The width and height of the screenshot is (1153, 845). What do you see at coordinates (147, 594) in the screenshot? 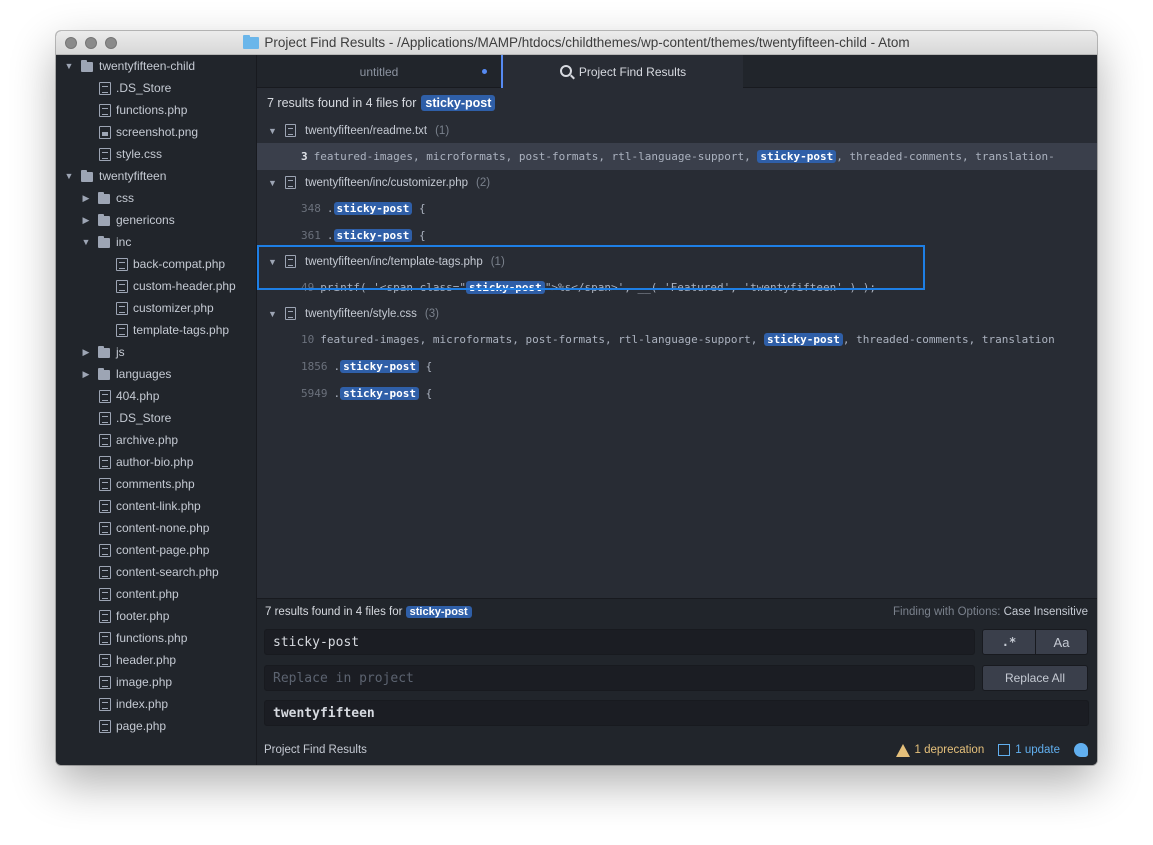
I see `tree-item-label: content.php` at bounding box center [147, 594].